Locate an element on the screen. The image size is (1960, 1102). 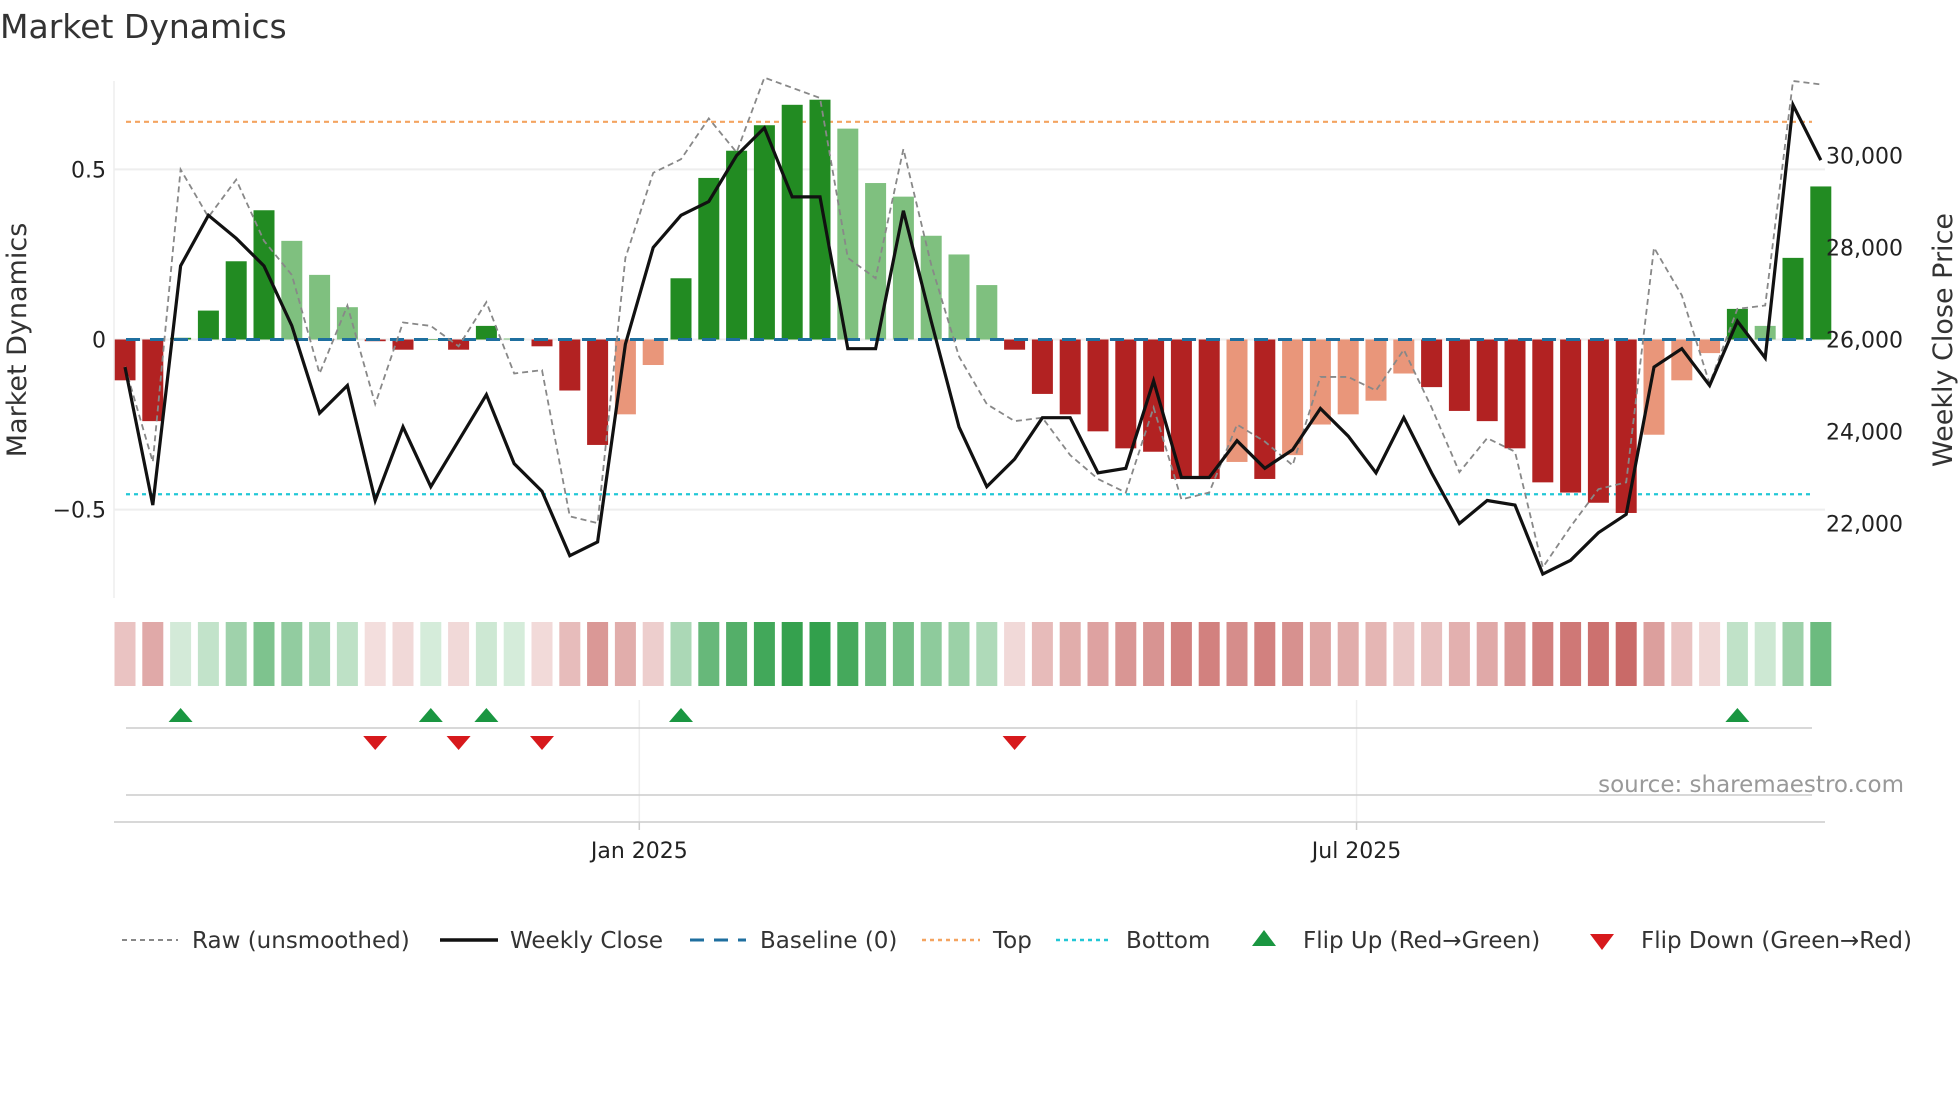
y2-tick-label: 30,000 is located at coordinates (1864, 157).